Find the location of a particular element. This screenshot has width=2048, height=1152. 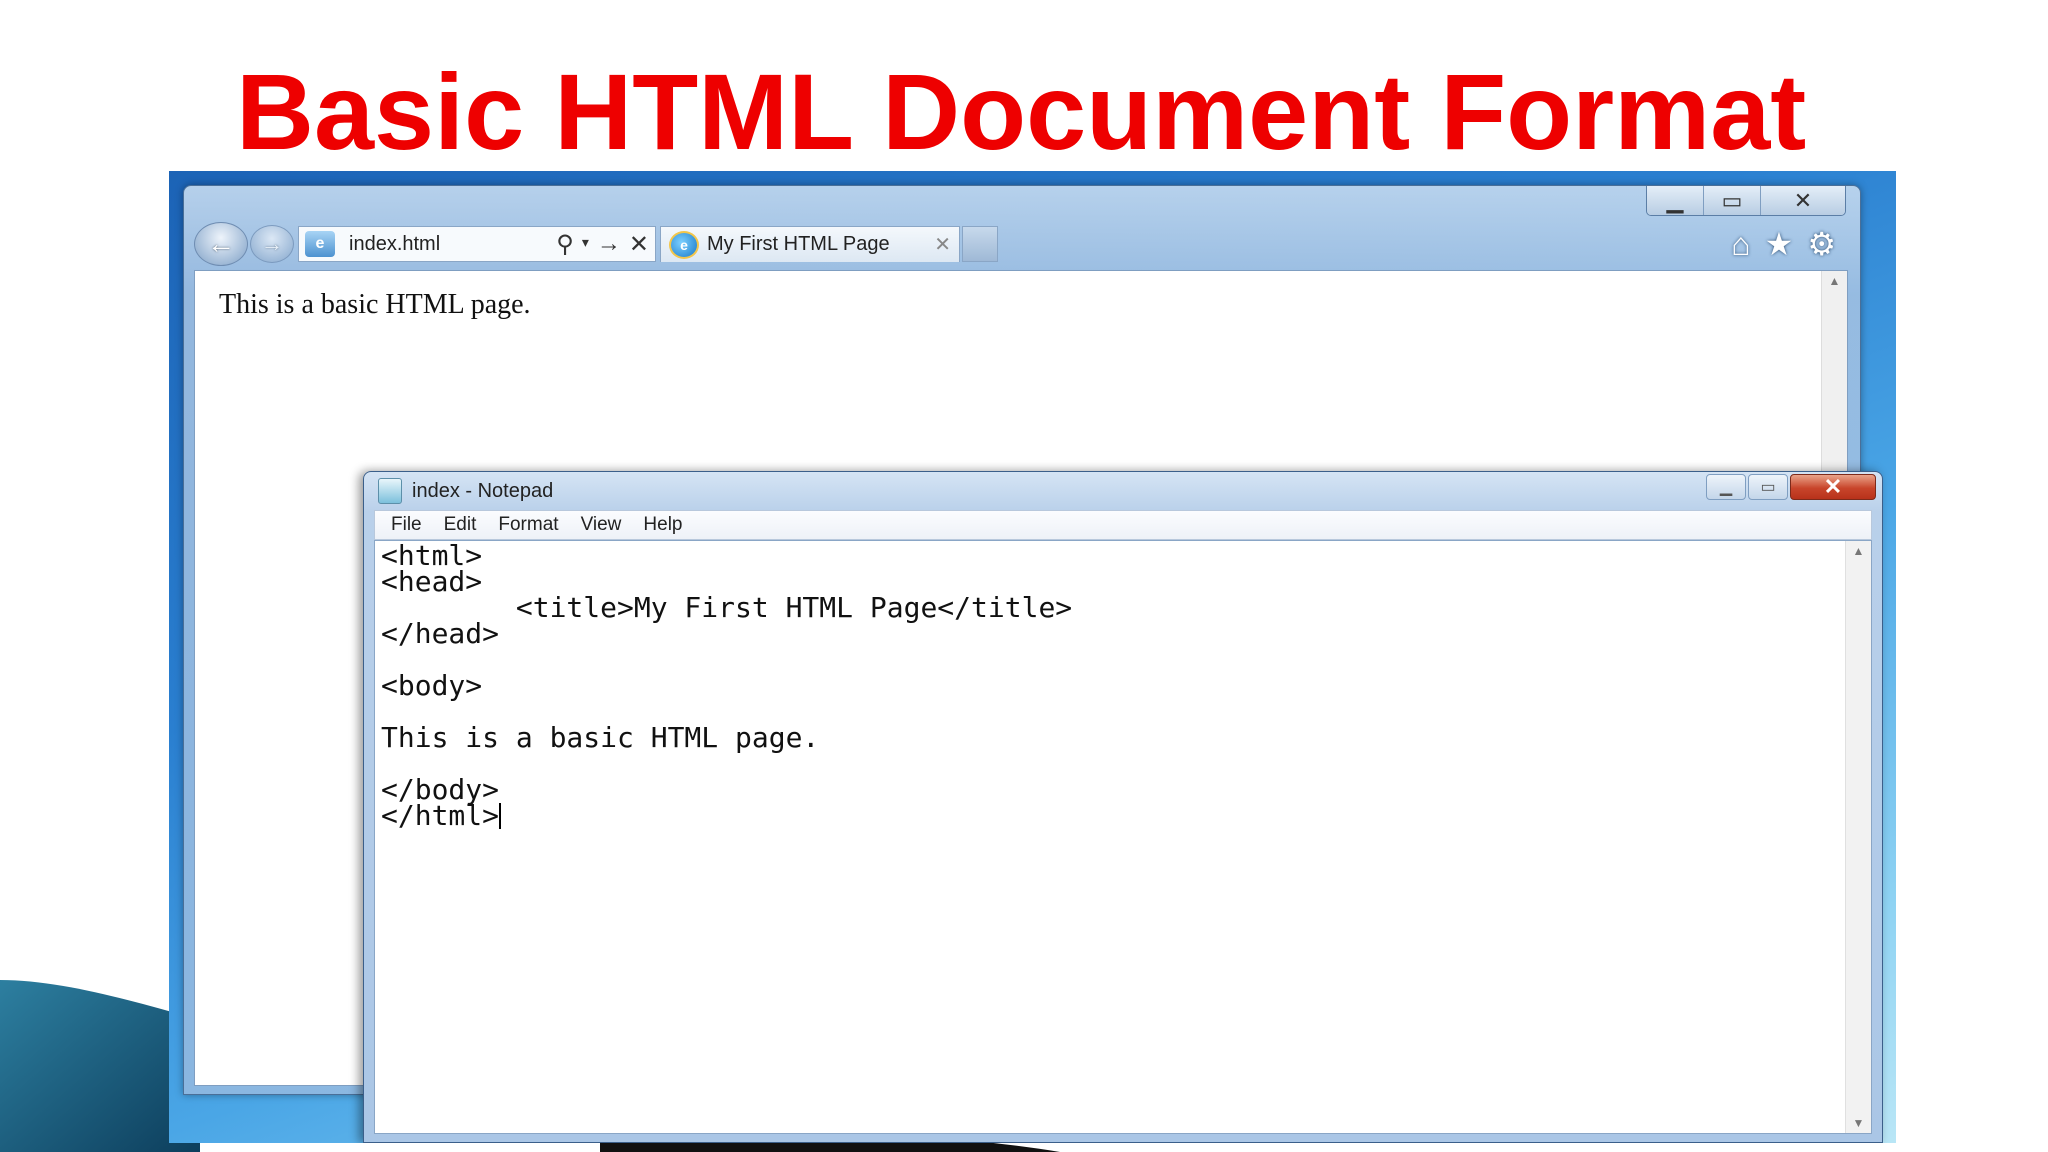

page-favicon-icon: e is located at coordinates (320, 244).